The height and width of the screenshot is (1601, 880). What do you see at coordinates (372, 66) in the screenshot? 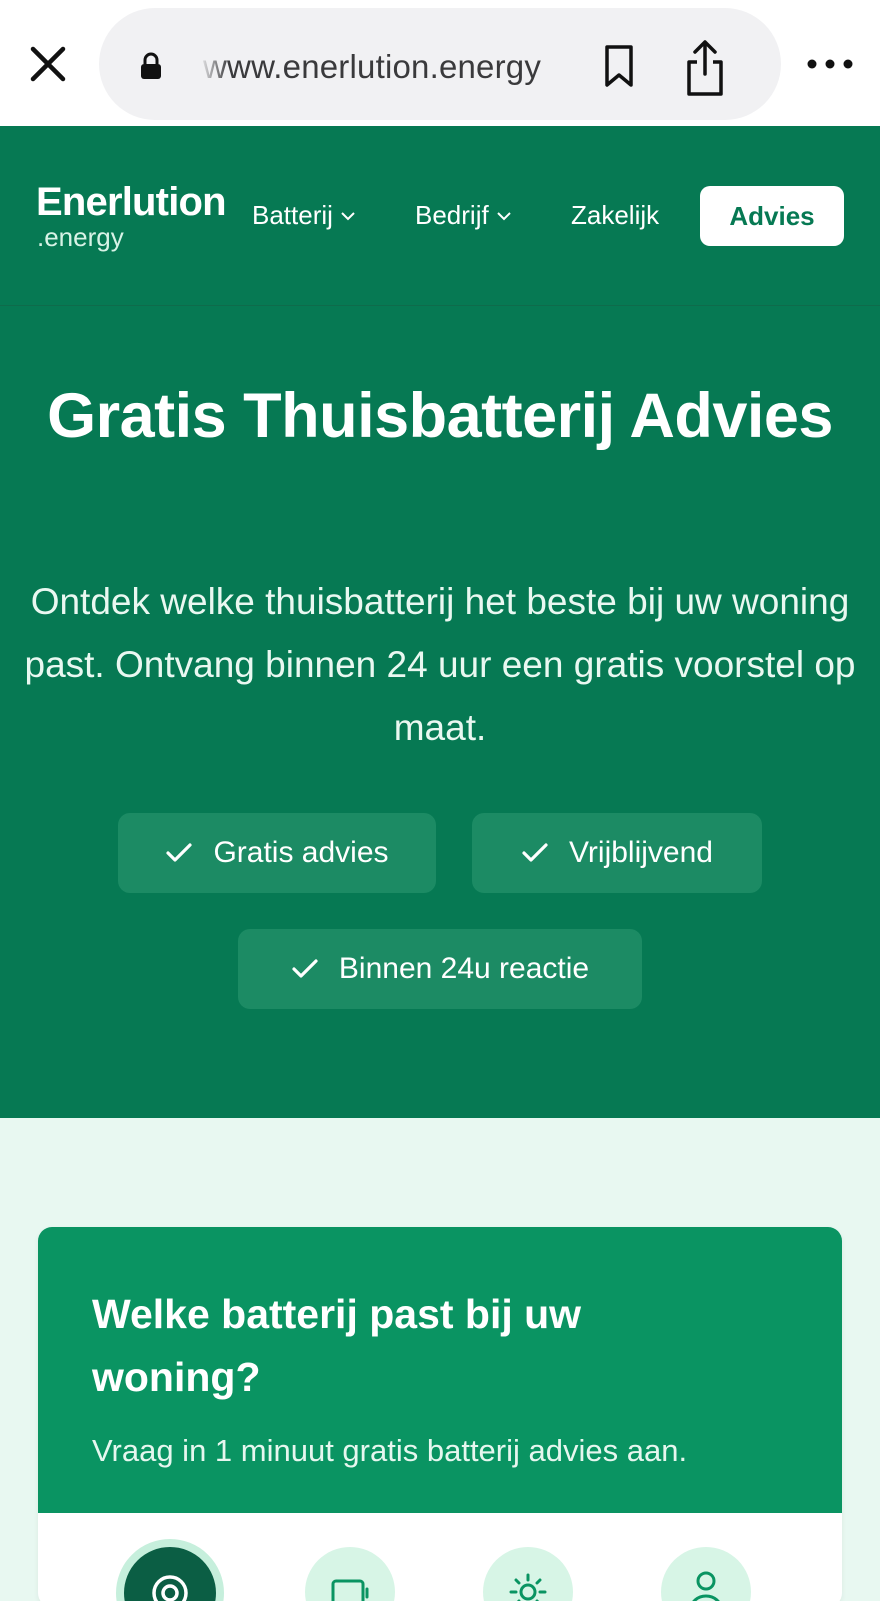
I see `url-text: www.enerlution.energy` at bounding box center [372, 66].